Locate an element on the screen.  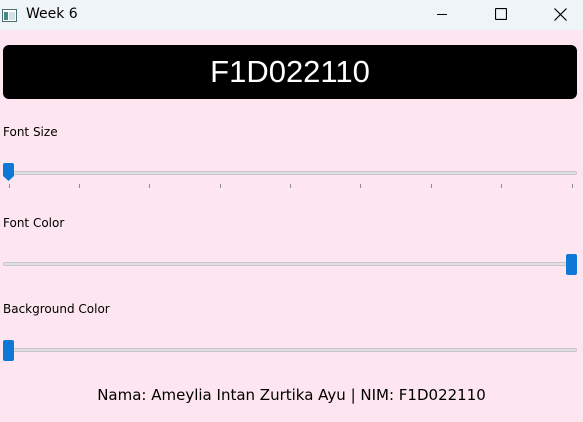
background-color-label: Background Color is located at coordinates (56, 309).